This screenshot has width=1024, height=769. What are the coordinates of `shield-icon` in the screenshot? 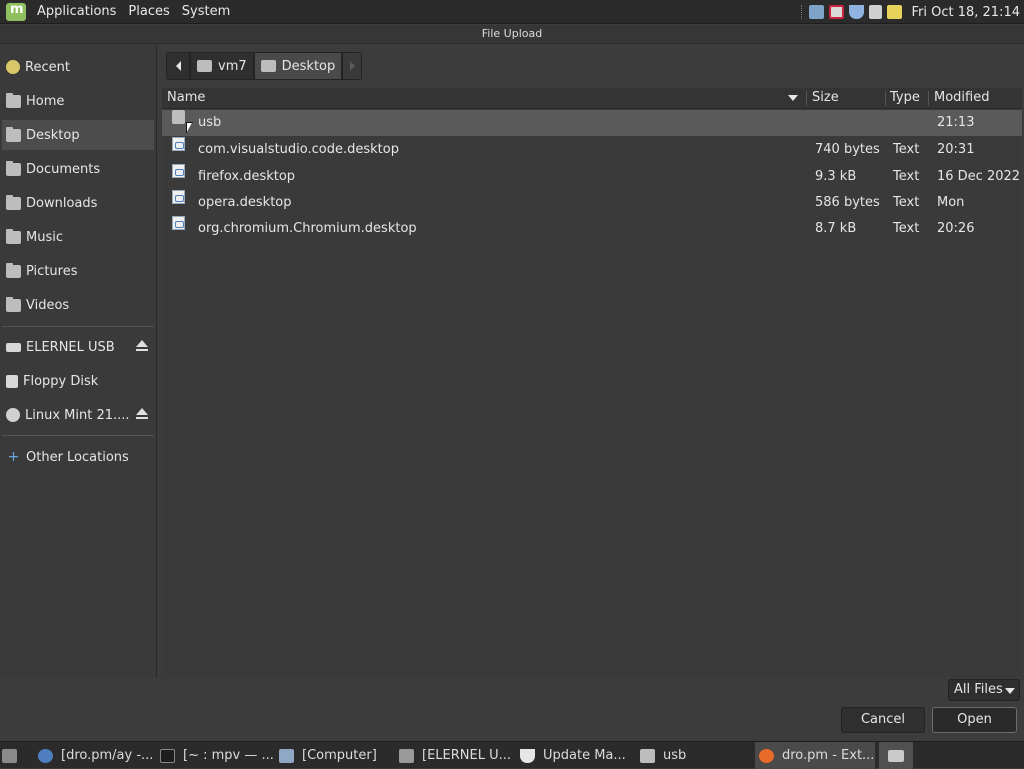 It's located at (857, 12).